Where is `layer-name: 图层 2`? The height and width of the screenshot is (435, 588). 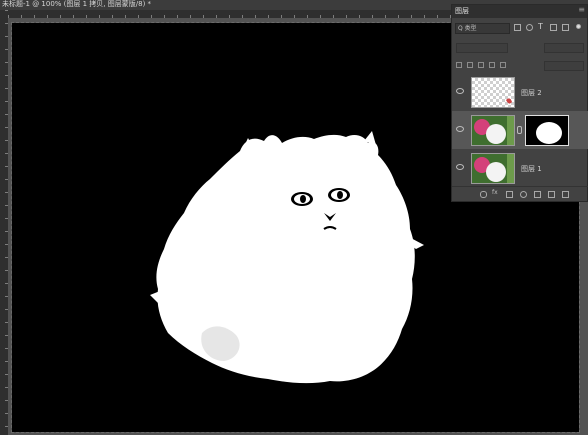 layer-name: 图层 2 is located at coordinates (531, 93).